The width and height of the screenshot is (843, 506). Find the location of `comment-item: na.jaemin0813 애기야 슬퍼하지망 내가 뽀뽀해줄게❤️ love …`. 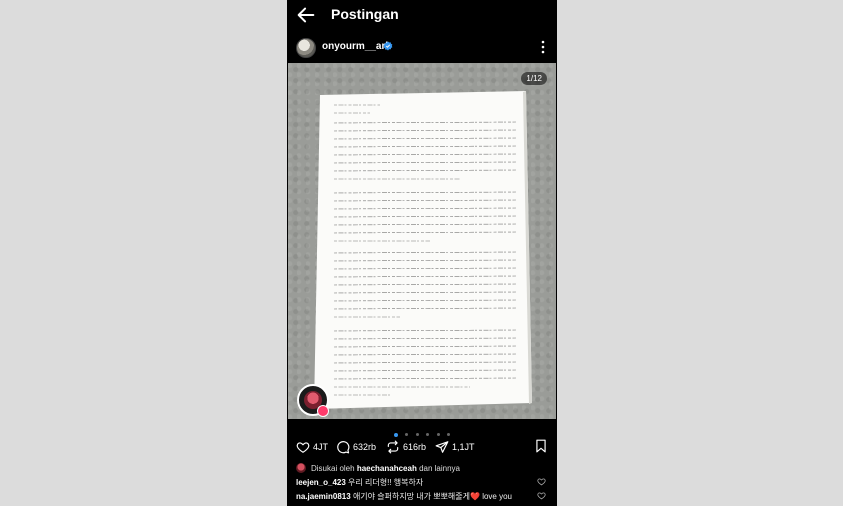

comment-item: na.jaemin0813 애기야 슬퍼하지망 내가 뽀뽀해줄게❤️ love … is located at coordinates (421, 496).